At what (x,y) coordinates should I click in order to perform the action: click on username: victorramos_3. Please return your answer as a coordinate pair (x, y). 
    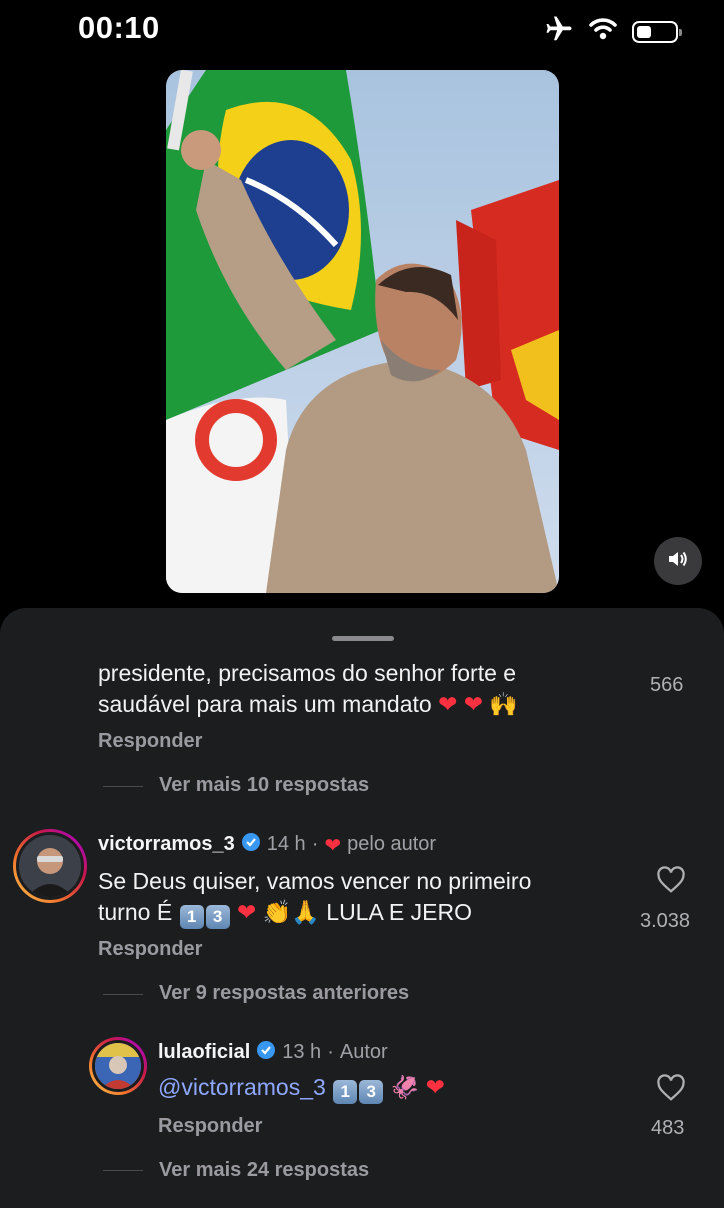
    Looking at the image, I should click on (166, 844).